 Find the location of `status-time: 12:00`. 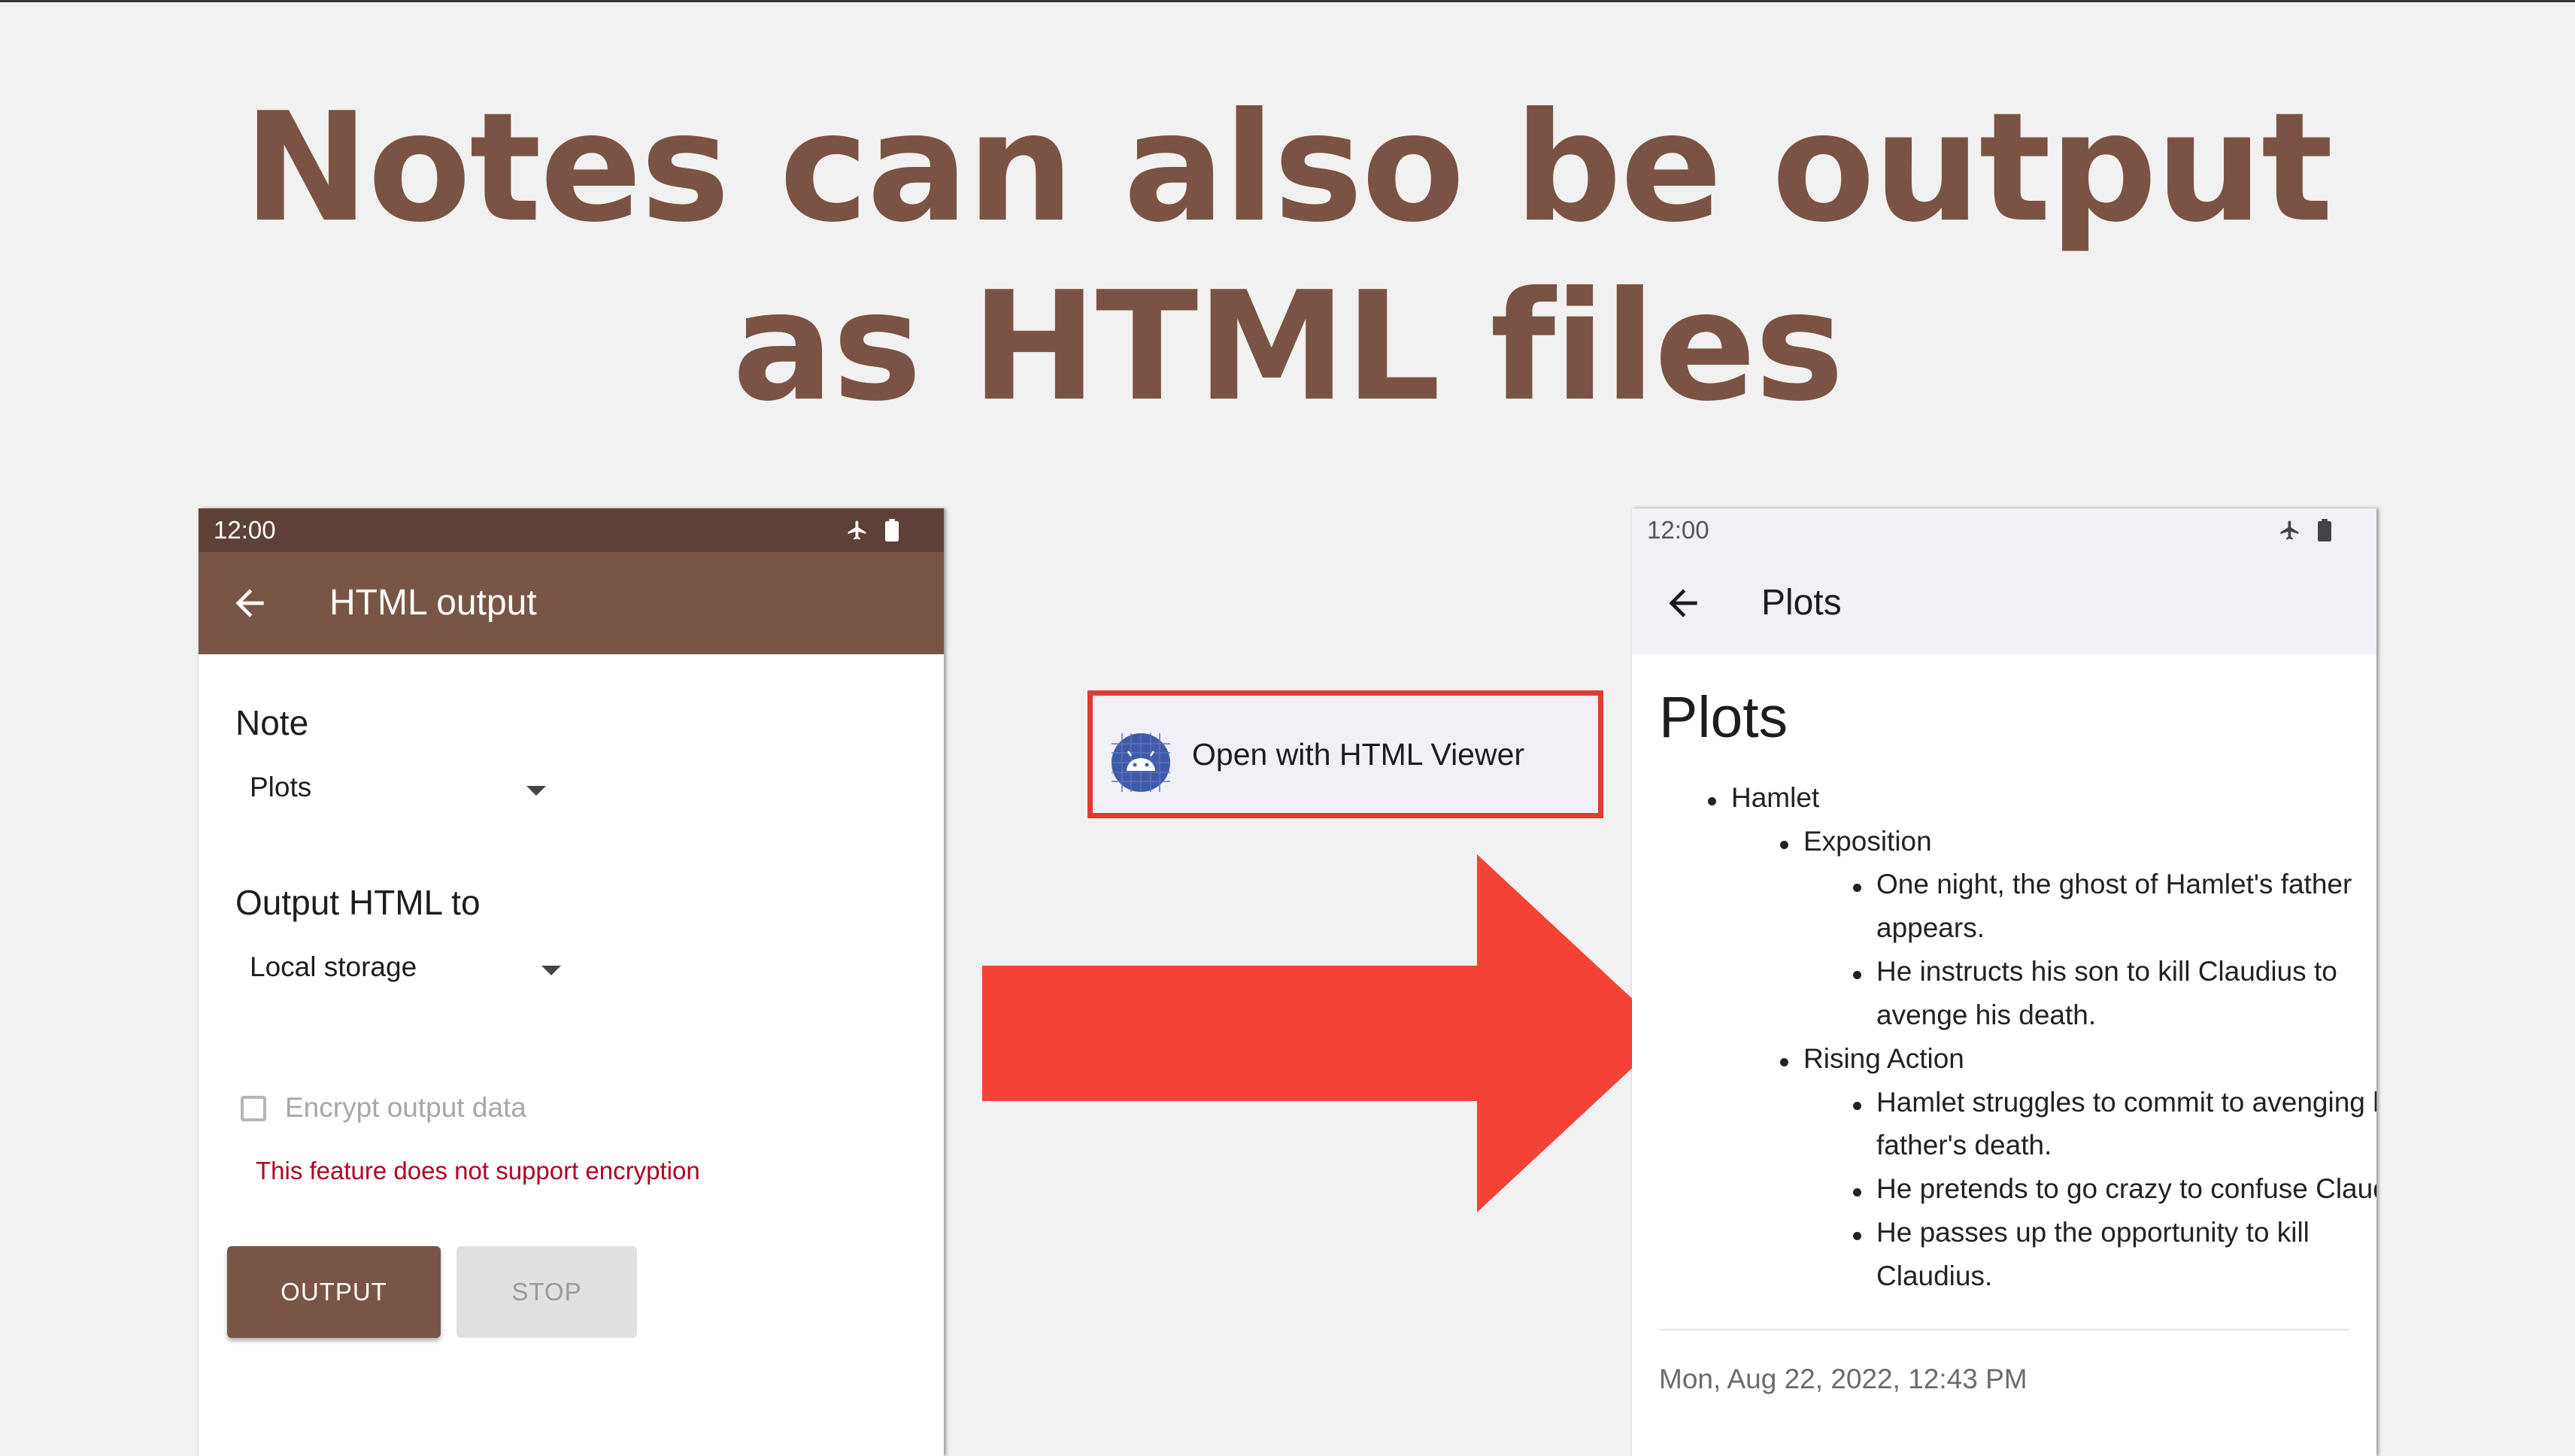

status-time: 12:00 is located at coordinates (245, 530).